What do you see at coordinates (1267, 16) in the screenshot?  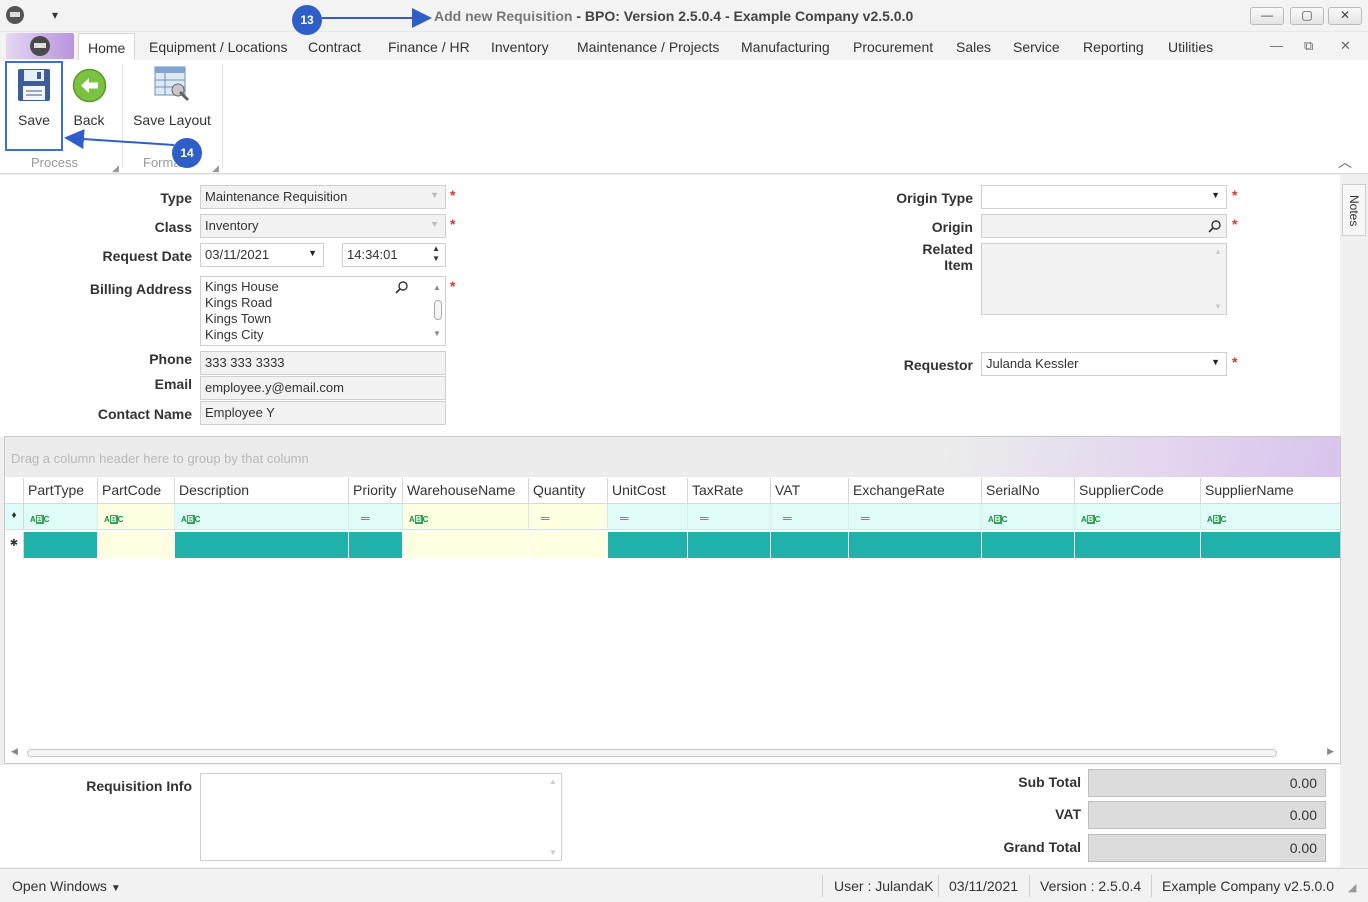 I see `minimize-button: —` at bounding box center [1267, 16].